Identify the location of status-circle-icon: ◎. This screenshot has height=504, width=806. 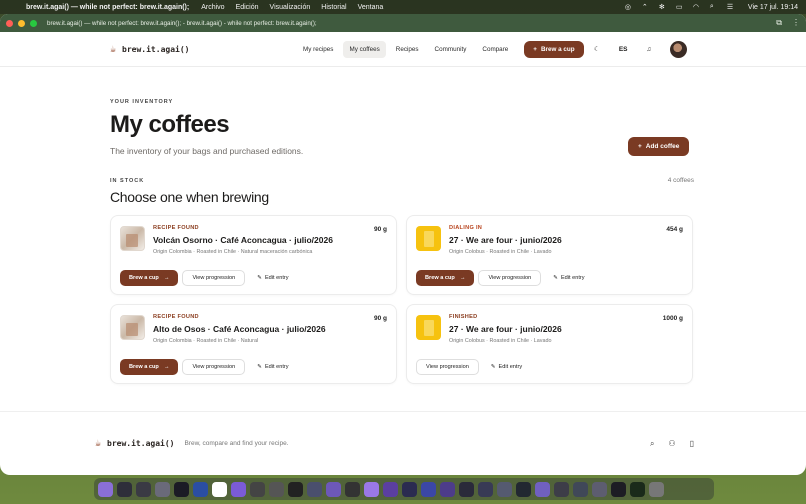
(629, 7).